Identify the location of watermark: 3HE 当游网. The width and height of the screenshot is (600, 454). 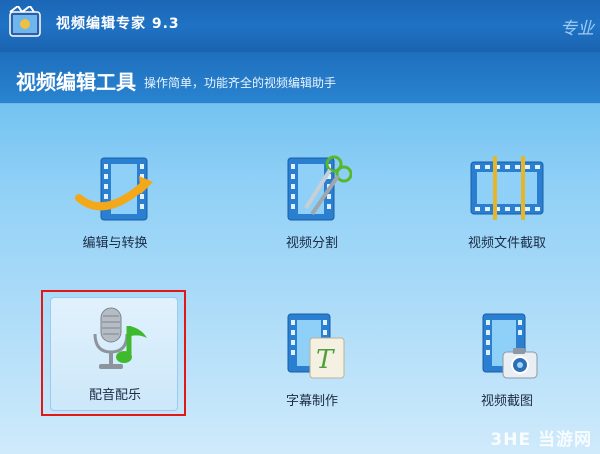
(541, 440).